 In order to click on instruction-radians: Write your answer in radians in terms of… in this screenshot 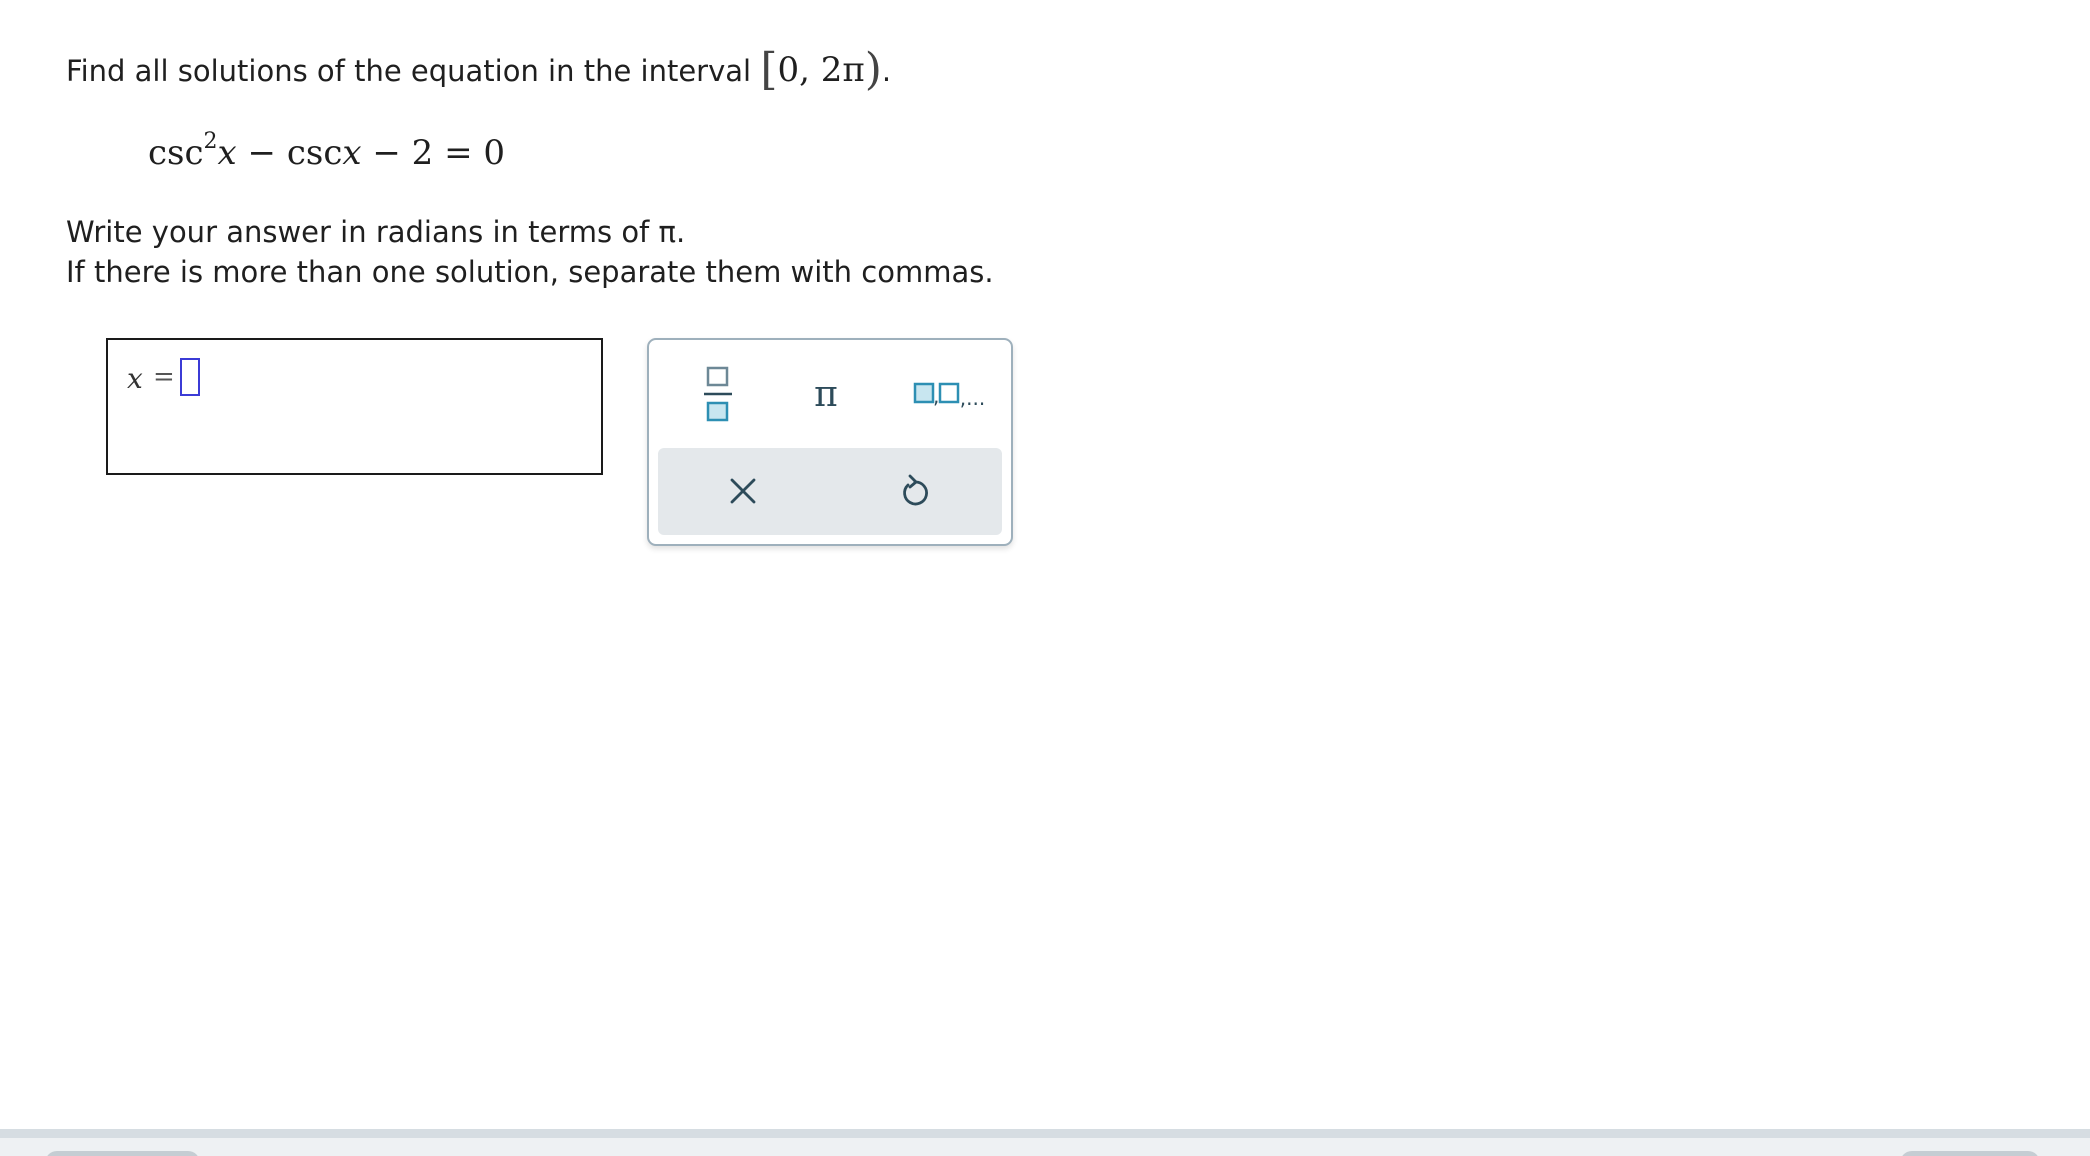, I will do `click(376, 232)`.